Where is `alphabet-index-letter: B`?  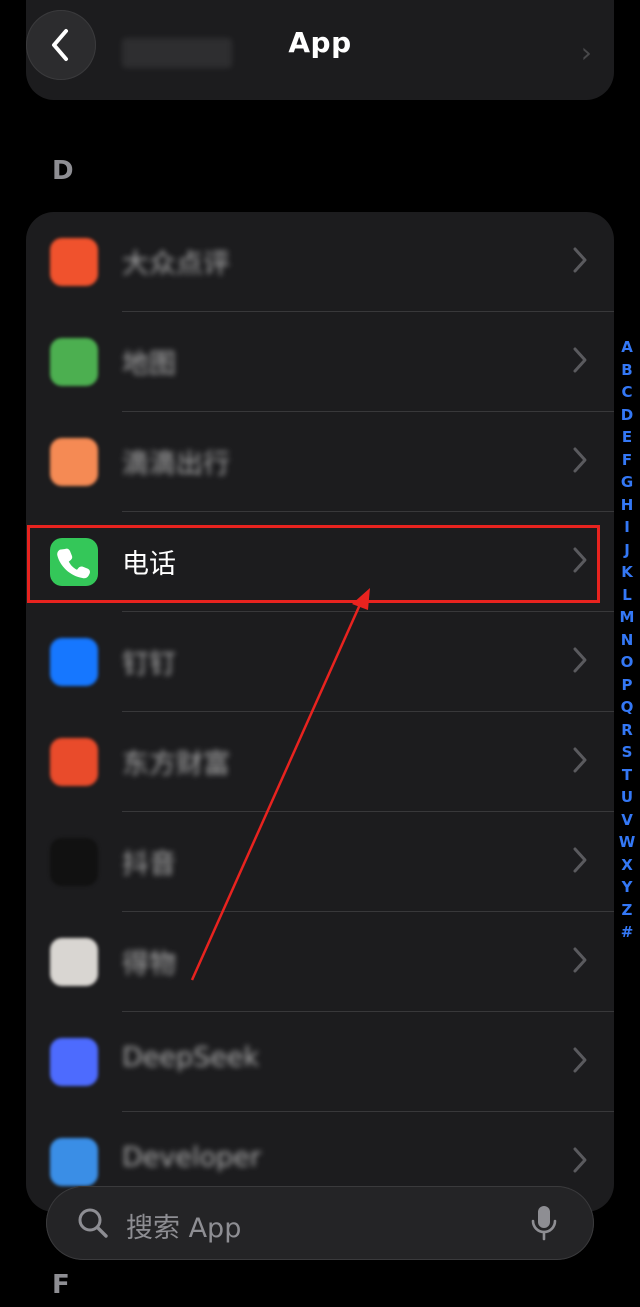
alphabet-index-letter: B is located at coordinates (627, 370).